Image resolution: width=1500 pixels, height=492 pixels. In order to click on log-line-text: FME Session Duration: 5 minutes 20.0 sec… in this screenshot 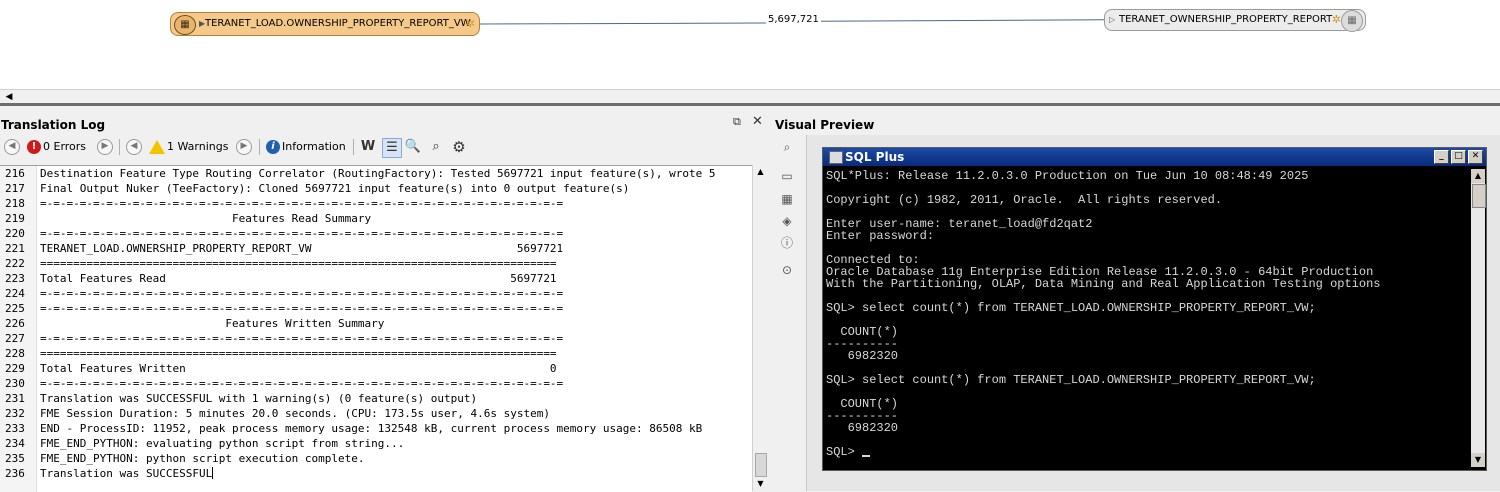, I will do `click(295, 413)`.